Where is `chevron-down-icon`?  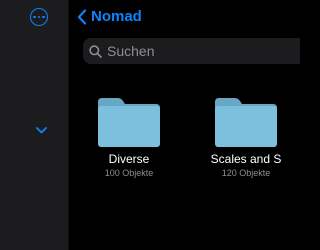 chevron-down-icon is located at coordinates (41, 130).